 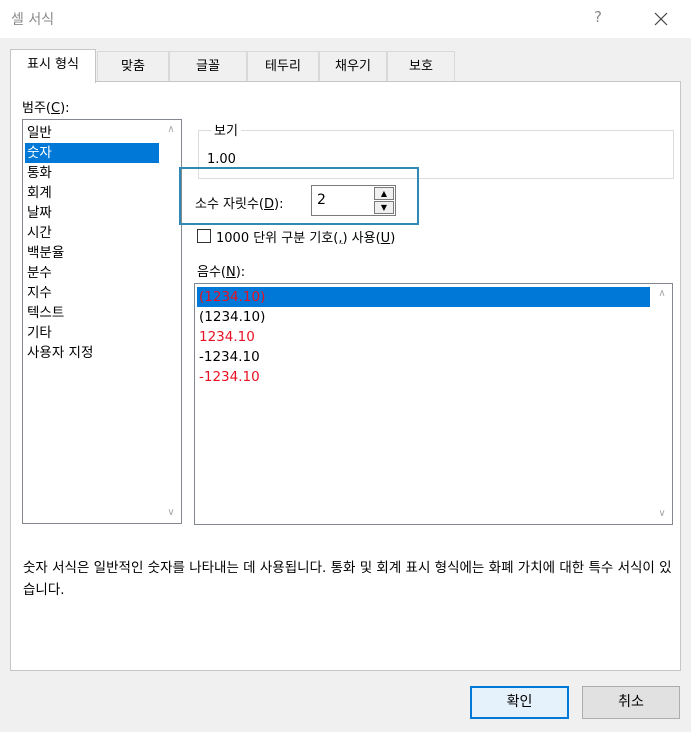 I want to click on list-item: 회계, so click(x=92, y=193).